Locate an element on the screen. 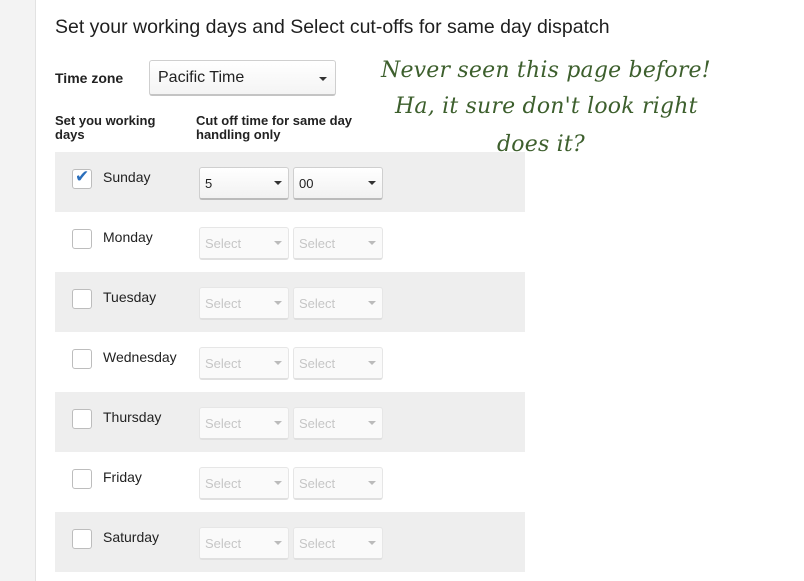 The image size is (804, 581). day-row-monday: Monday Select Select is located at coordinates (290, 242).